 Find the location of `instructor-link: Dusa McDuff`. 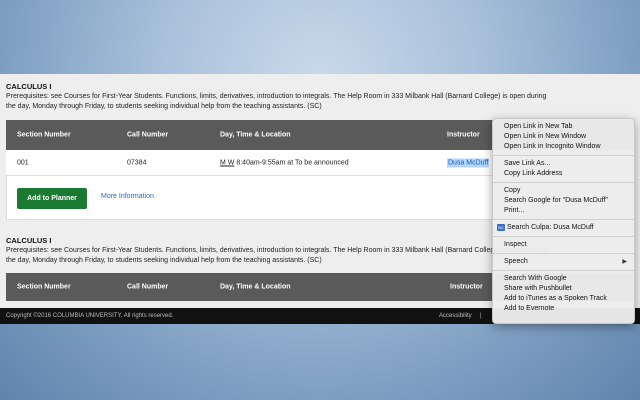

instructor-link: Dusa McDuff is located at coordinates (468, 162).